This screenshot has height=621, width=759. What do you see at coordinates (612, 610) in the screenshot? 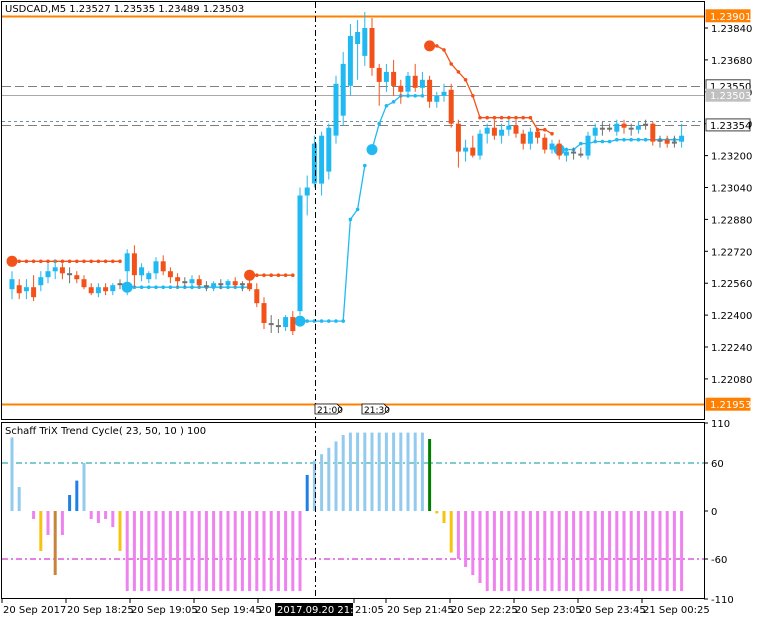
I see `time-tick-label: 20 Sep 23:45` at bounding box center [612, 610].